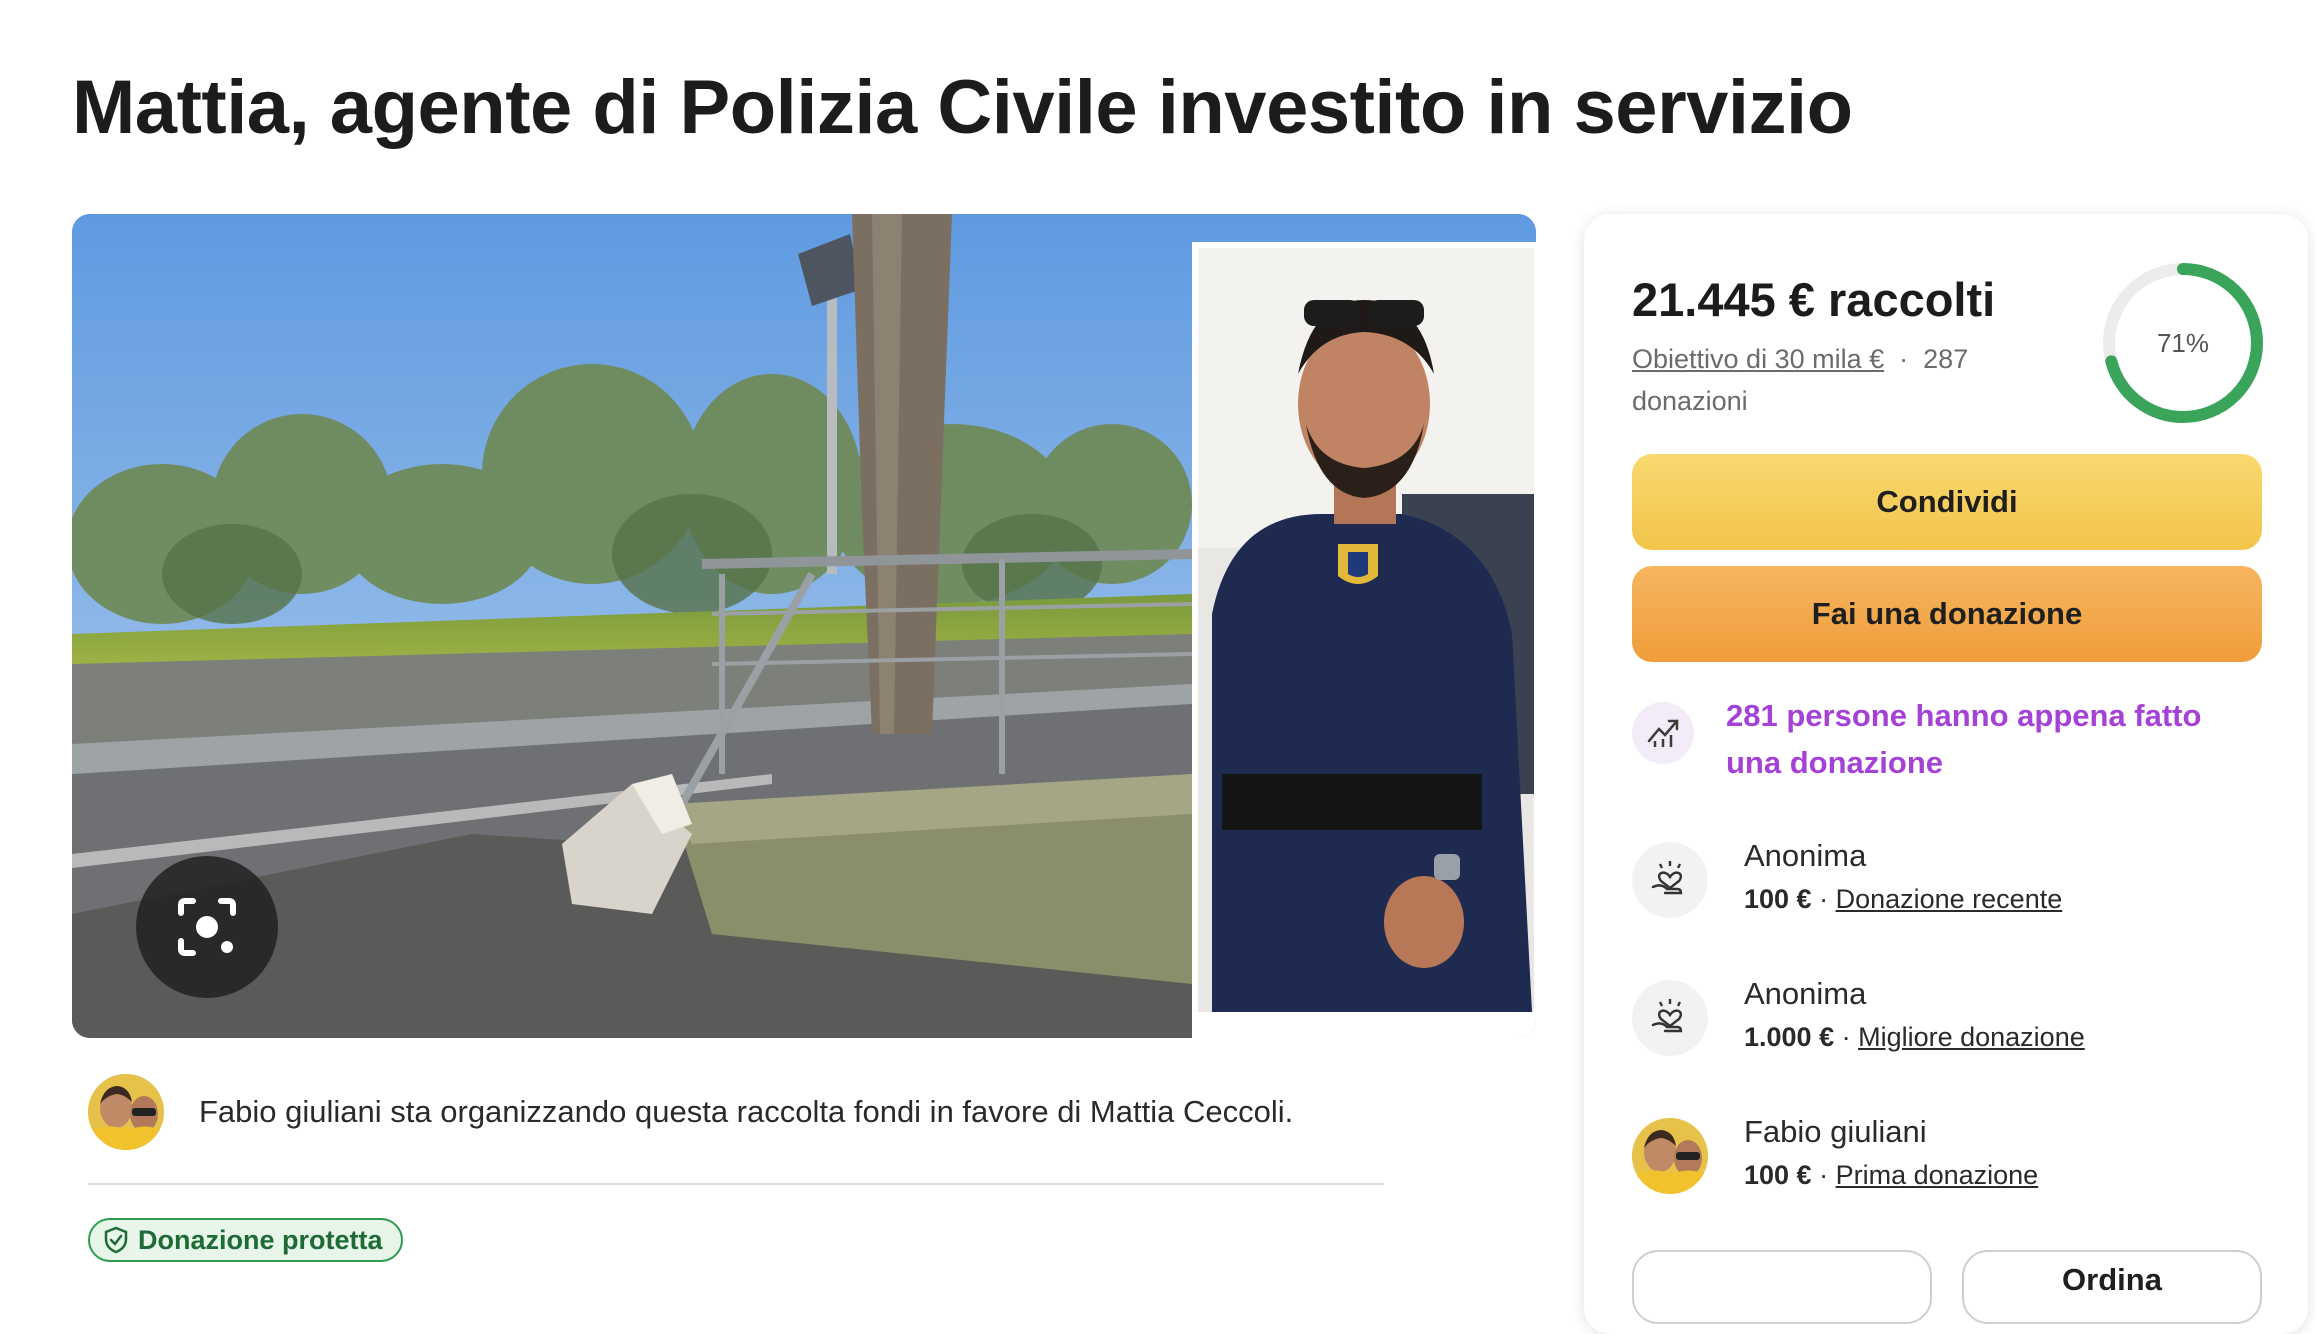 The height and width of the screenshot is (1334, 2316). What do you see at coordinates (1949, 899) in the screenshot?
I see `donor-tag-link: Donazione recente` at bounding box center [1949, 899].